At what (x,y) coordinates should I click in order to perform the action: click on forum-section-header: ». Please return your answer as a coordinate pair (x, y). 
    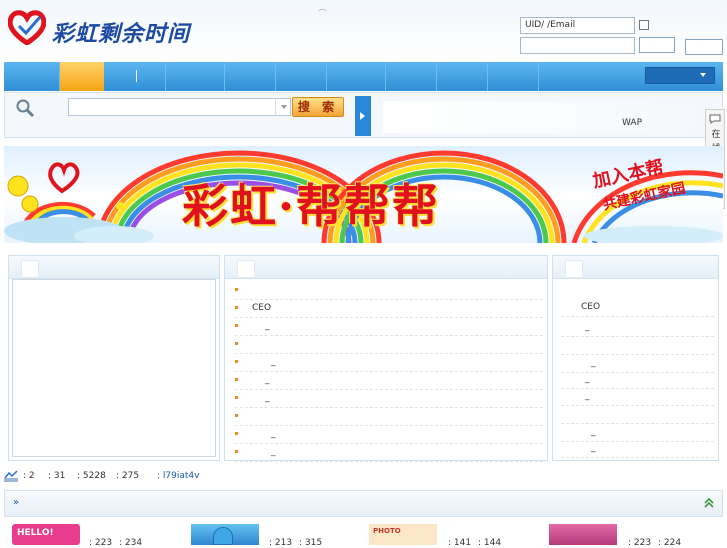
    Looking at the image, I should click on (363, 503).